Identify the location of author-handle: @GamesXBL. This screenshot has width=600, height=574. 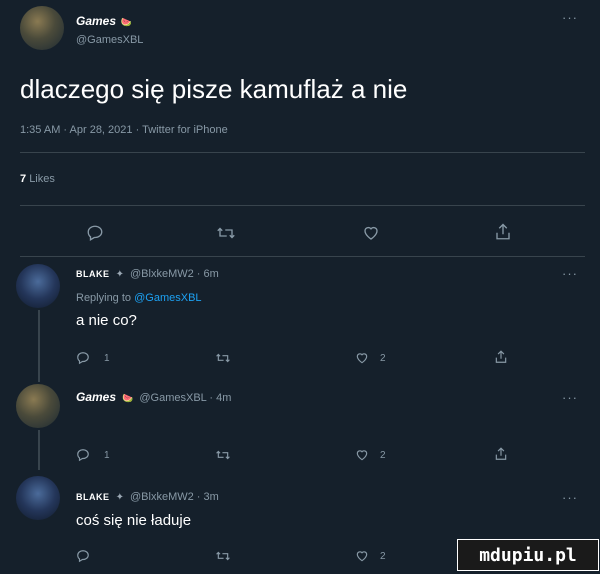
(109, 40).